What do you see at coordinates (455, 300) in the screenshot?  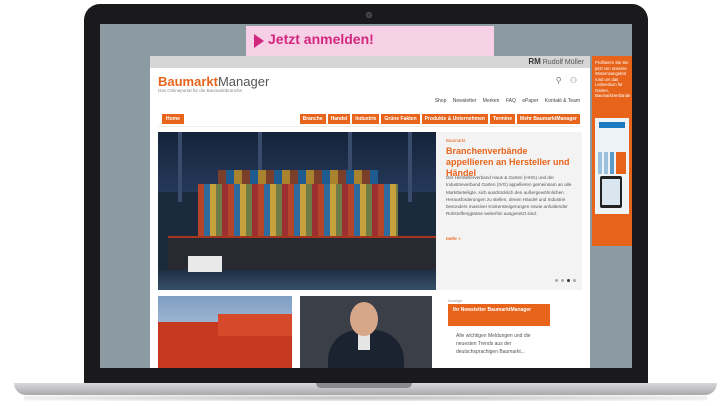 I see `ad-label: Anzeige` at bounding box center [455, 300].